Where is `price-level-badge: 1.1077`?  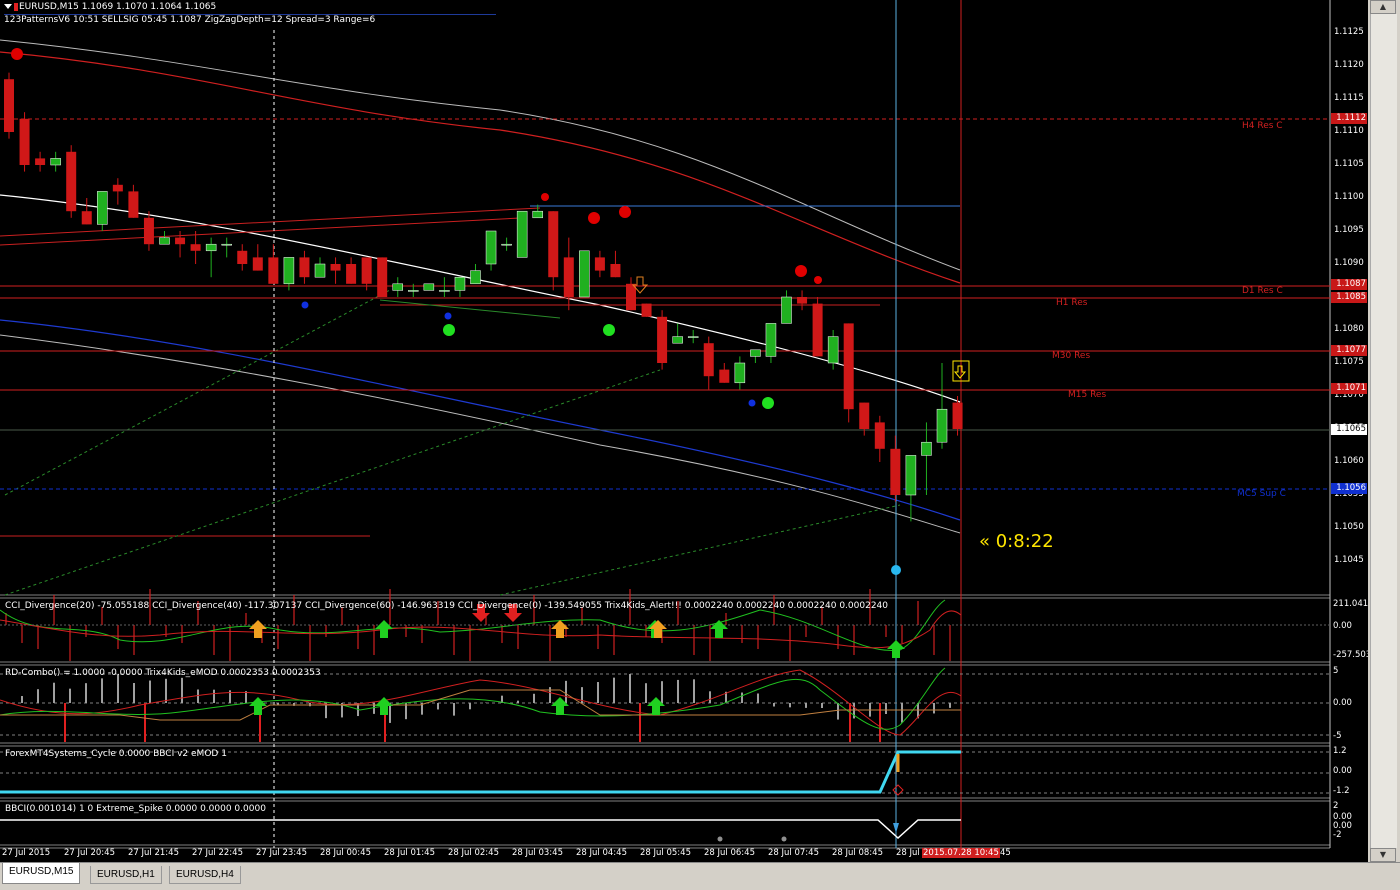
price-level-badge: 1.1077 is located at coordinates (1349, 350).